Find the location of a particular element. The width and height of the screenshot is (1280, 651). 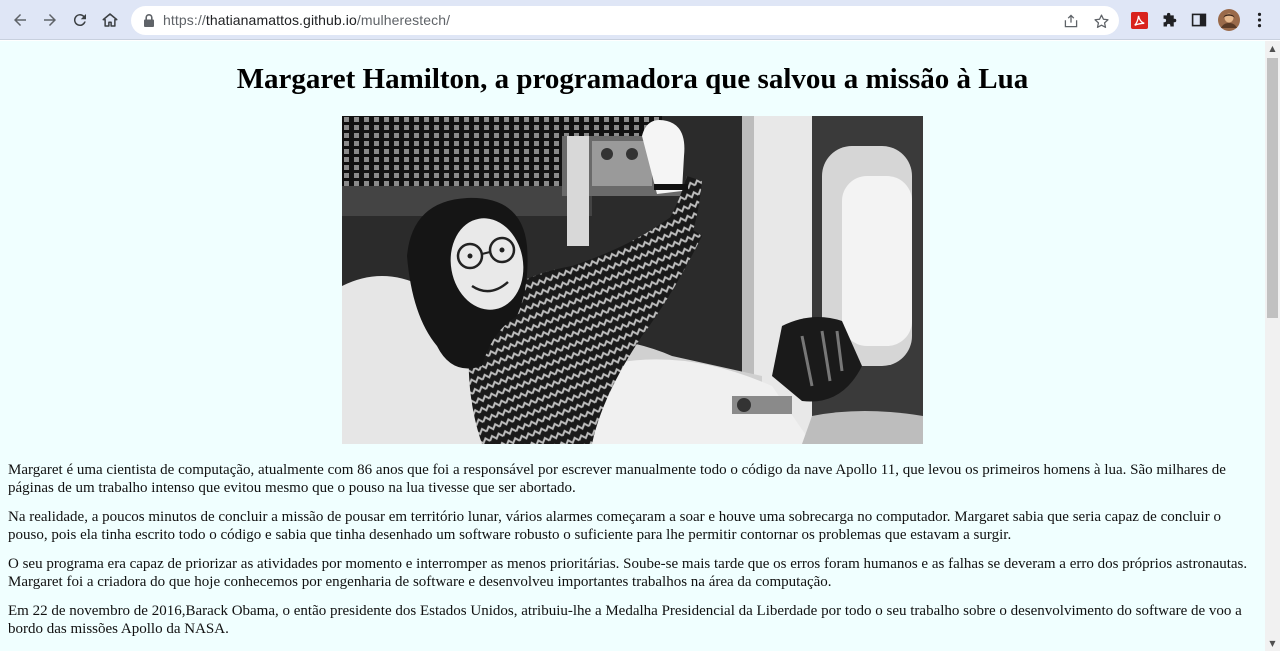

vertical-scrollbar: ▲ ▼ is located at coordinates (1272, 346).